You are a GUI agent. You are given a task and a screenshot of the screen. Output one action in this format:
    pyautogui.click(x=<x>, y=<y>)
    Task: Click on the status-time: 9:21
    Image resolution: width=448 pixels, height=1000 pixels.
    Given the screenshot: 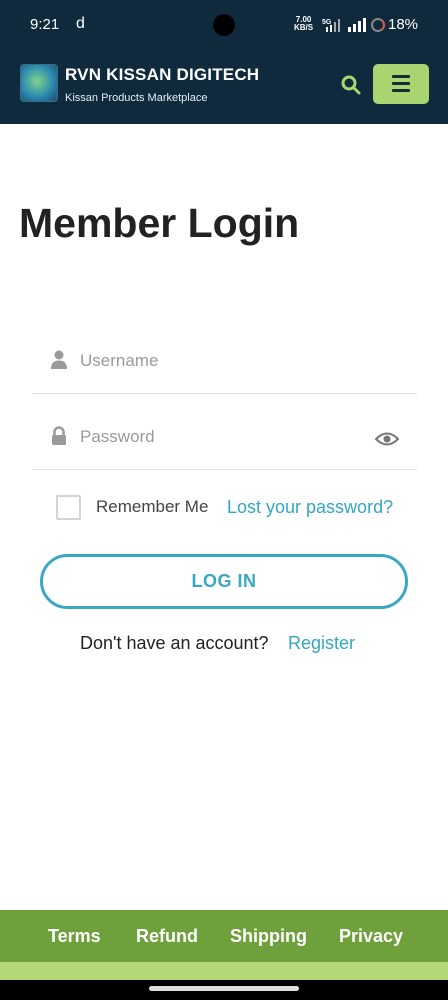 What is the action you would take?
    pyautogui.click(x=45, y=24)
    